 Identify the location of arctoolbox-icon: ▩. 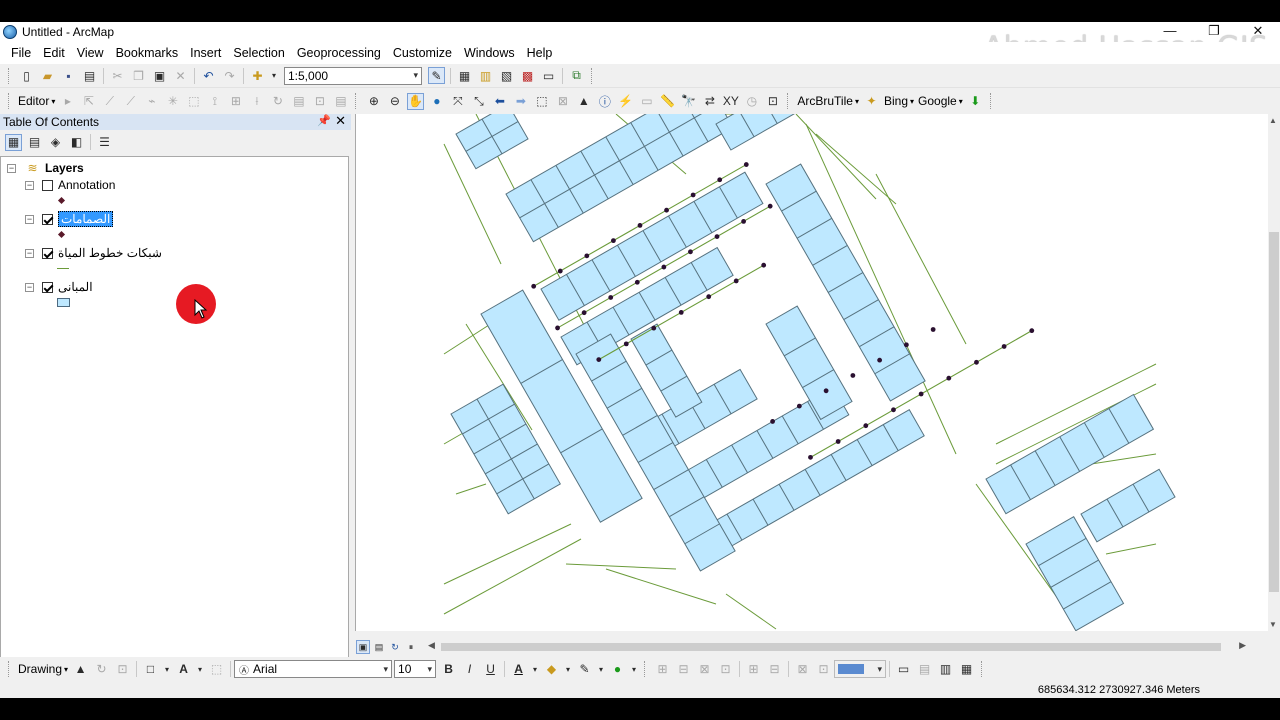
(527, 75).